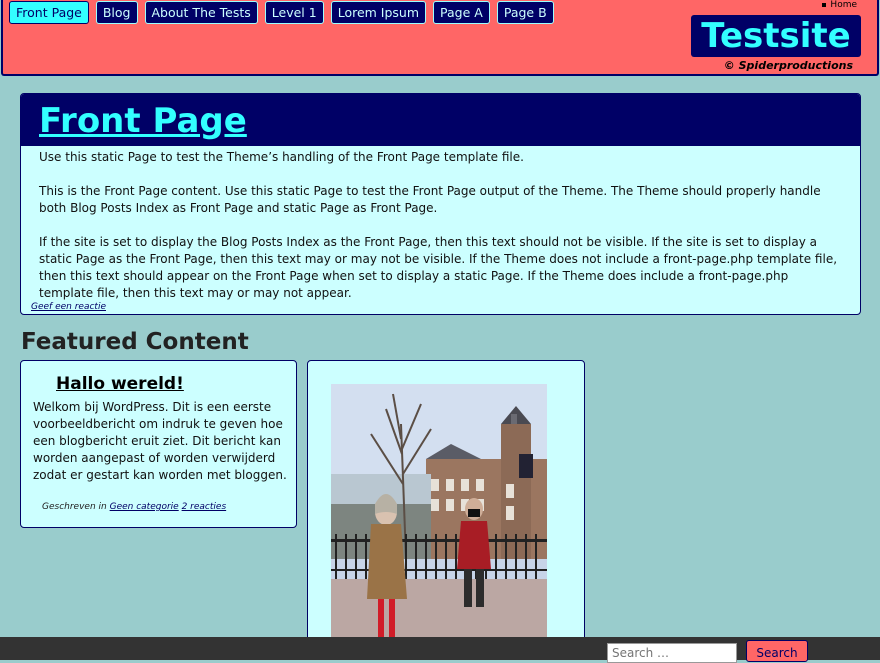  Describe the element at coordinates (204, 507) in the screenshot. I see `comments-link: 2 reacties` at that location.